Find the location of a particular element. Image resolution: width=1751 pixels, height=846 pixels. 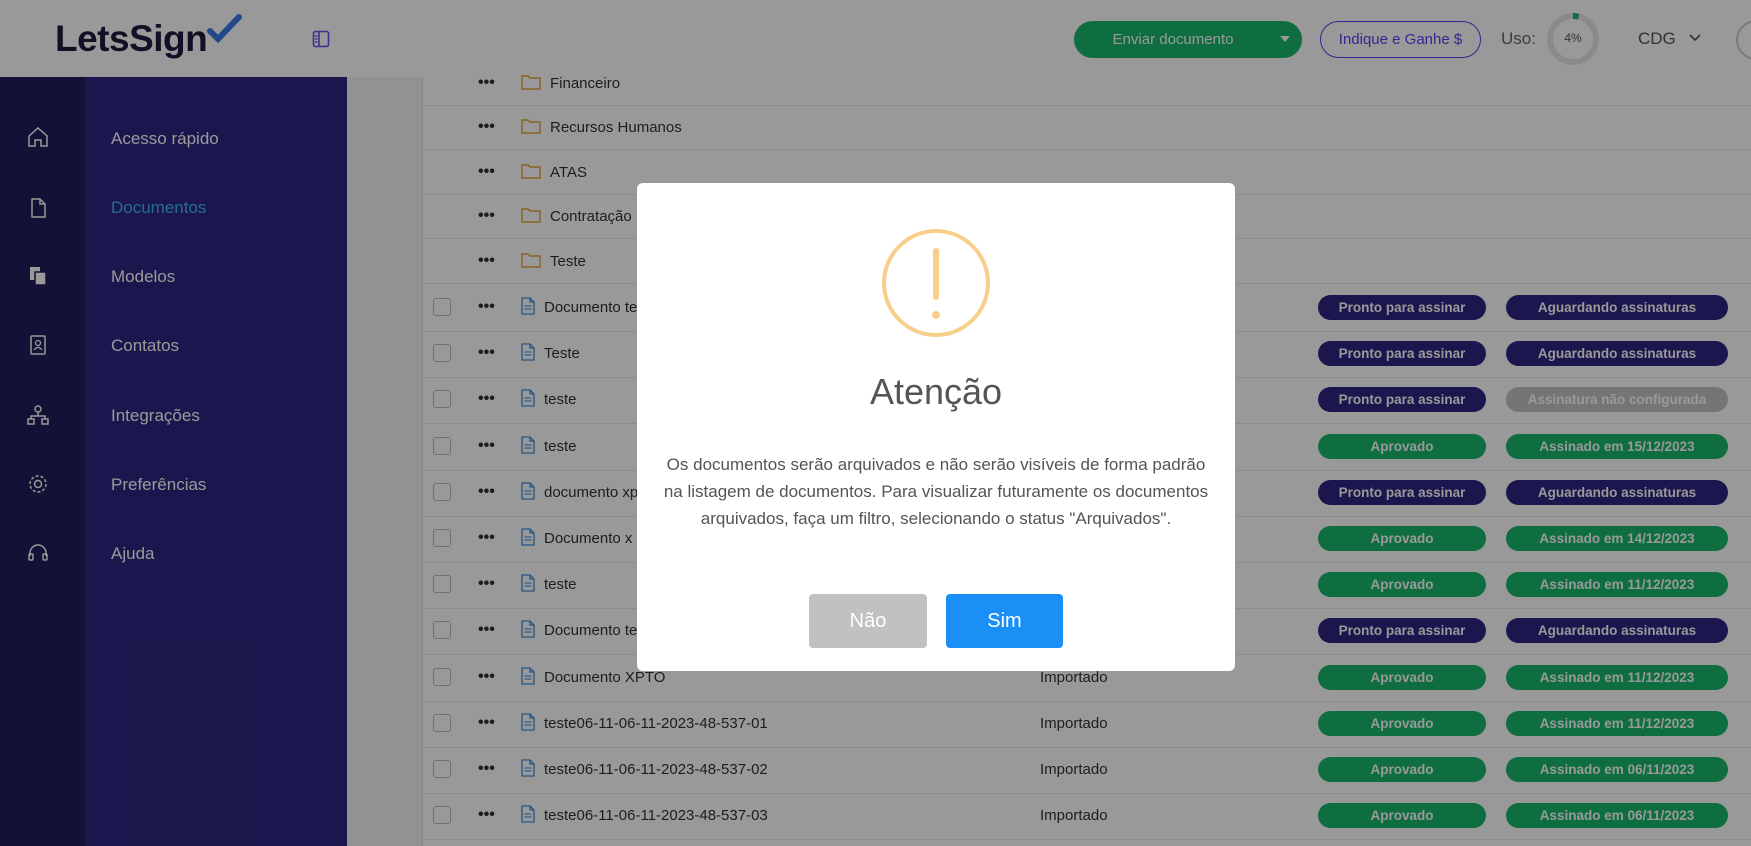

yes-button: Sim is located at coordinates (1004, 621).